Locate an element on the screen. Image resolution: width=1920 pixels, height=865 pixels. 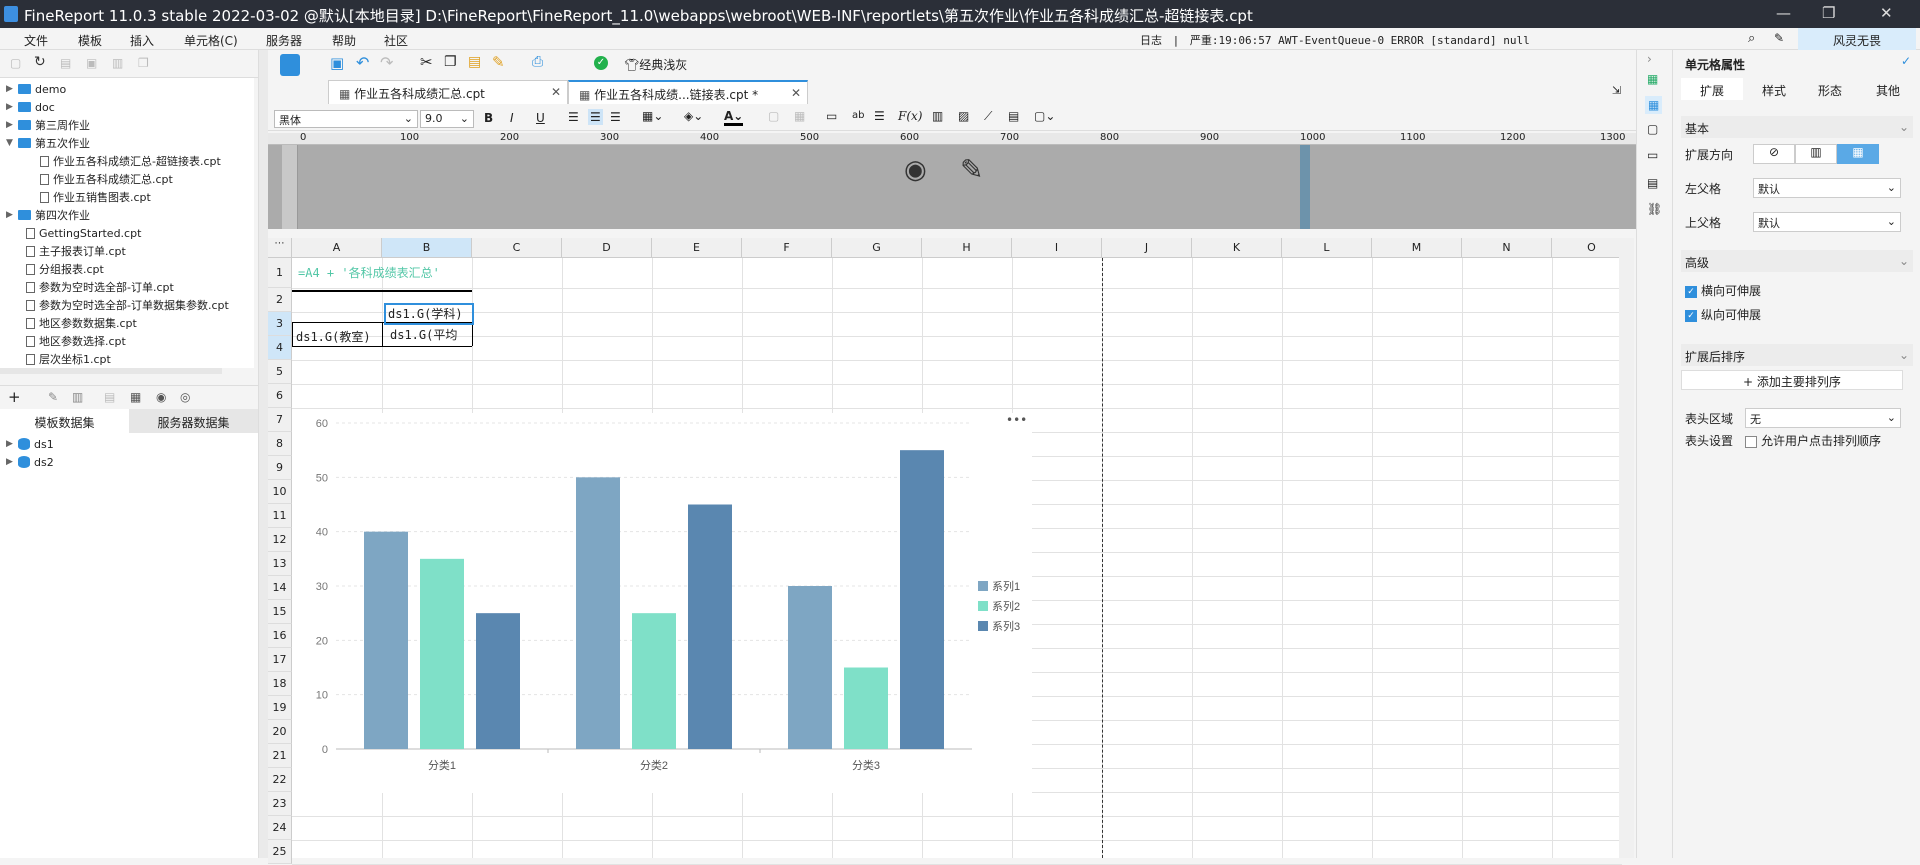
row-header-15: 15 is located at coordinates (280, 612).